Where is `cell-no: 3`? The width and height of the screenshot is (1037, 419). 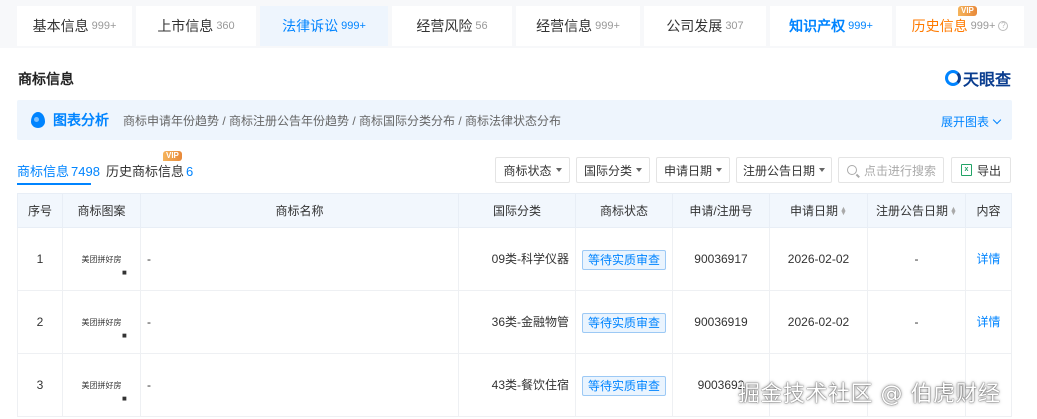
cell-no: 3 is located at coordinates (40, 385).